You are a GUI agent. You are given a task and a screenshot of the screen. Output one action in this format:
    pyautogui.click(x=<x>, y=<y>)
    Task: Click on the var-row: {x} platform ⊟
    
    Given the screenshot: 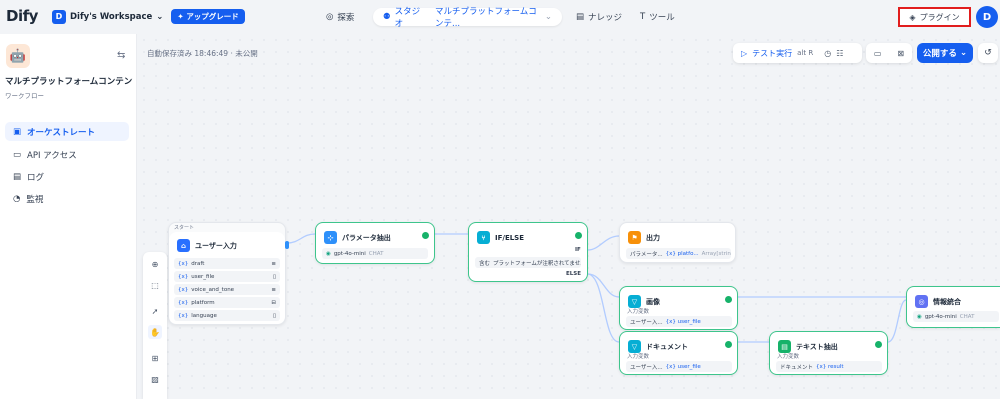 What is the action you would take?
    pyautogui.click(x=227, y=302)
    